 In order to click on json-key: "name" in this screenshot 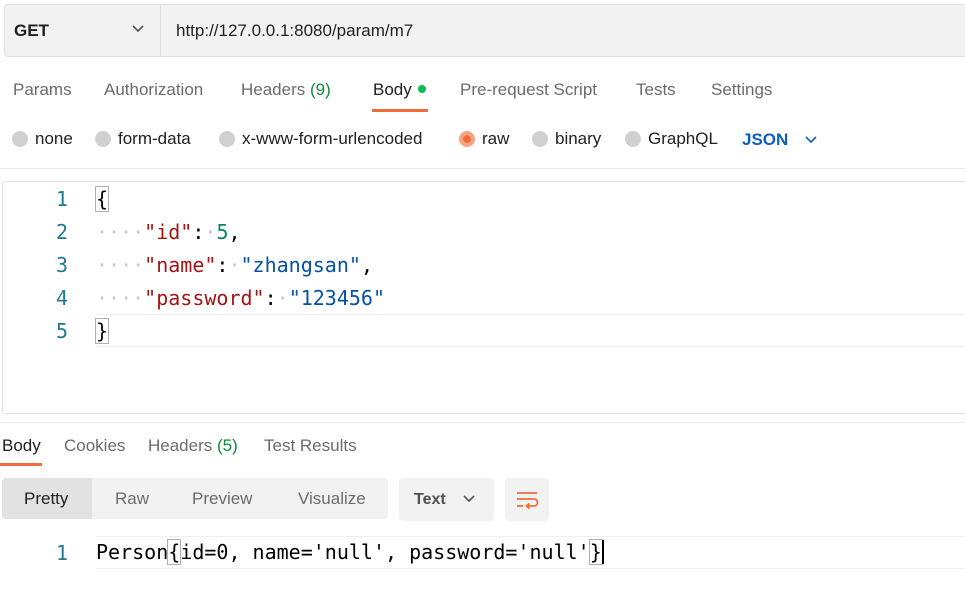, I will do `click(180, 265)`.